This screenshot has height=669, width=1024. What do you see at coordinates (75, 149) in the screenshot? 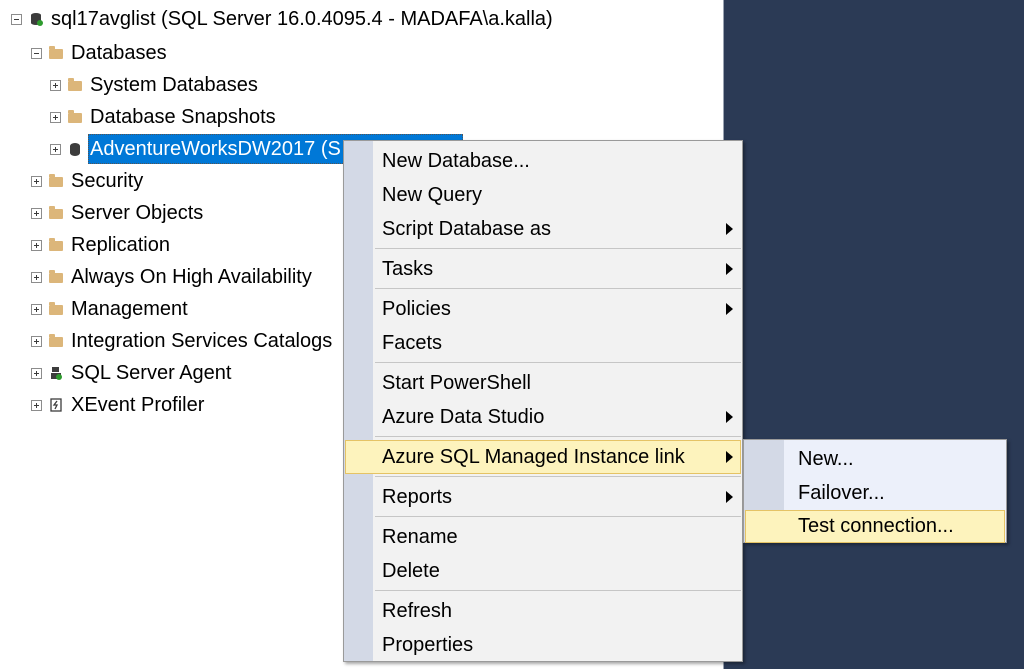
I see `database-icon` at bounding box center [75, 149].